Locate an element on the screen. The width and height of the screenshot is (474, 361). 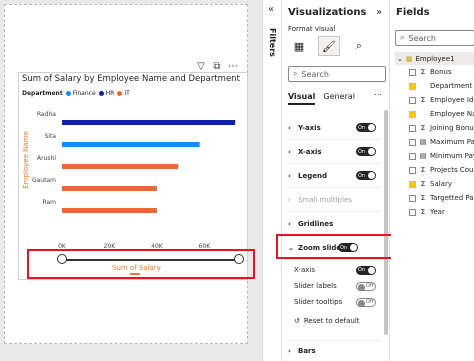
search-placeholder: Search is located at coordinates (422, 38).